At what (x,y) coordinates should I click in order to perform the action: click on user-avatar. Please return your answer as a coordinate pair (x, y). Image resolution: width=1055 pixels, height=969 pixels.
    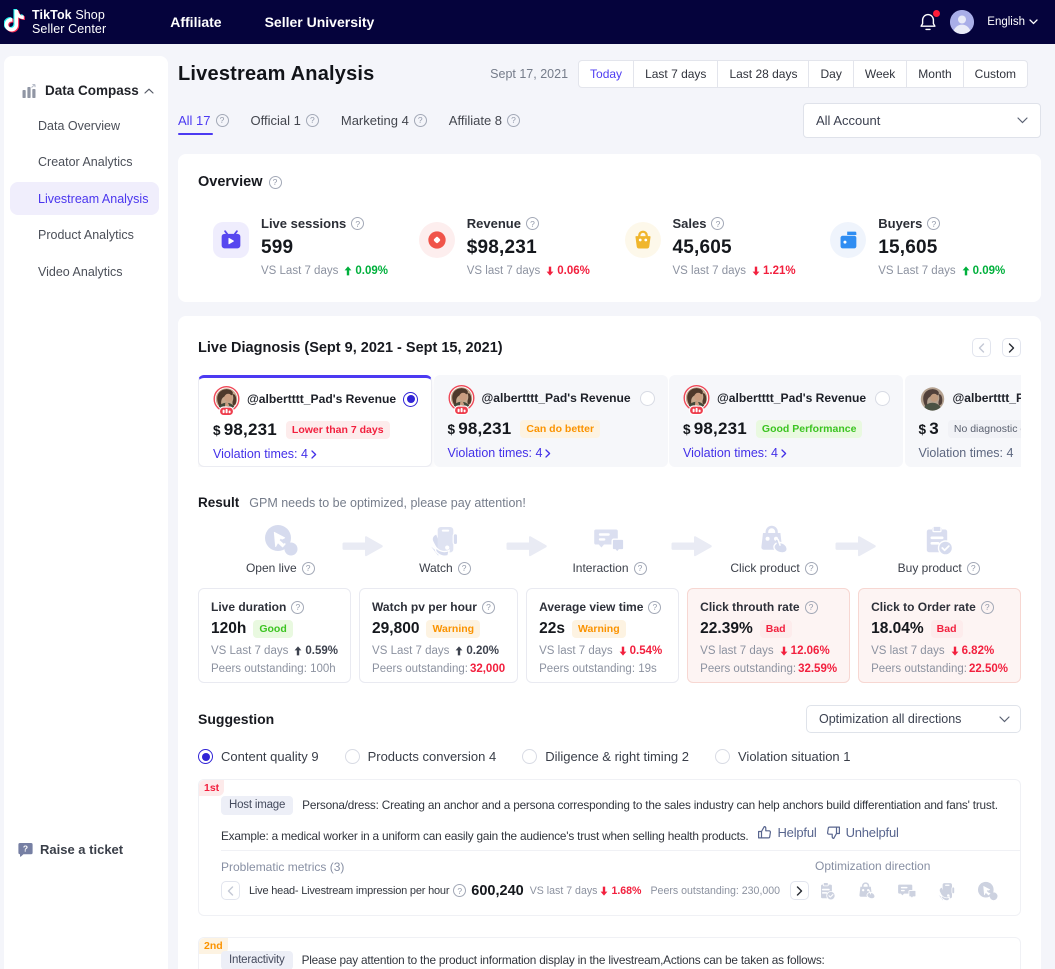
    Looking at the image, I should click on (962, 22).